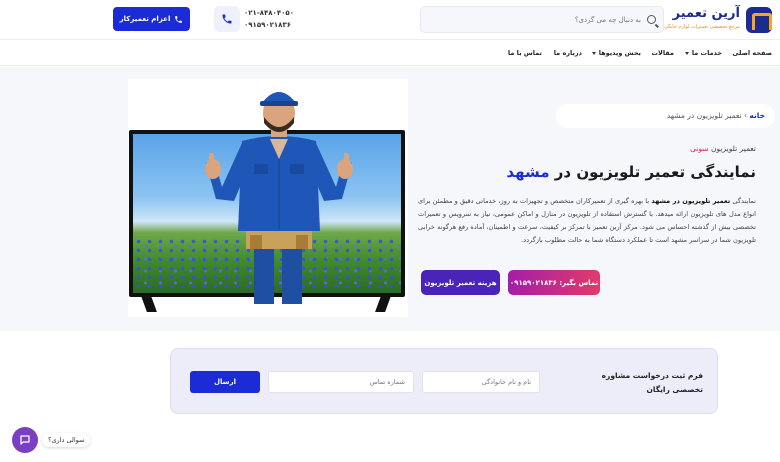  I want to click on nav-services-label: خدمات ما, so click(706, 53).